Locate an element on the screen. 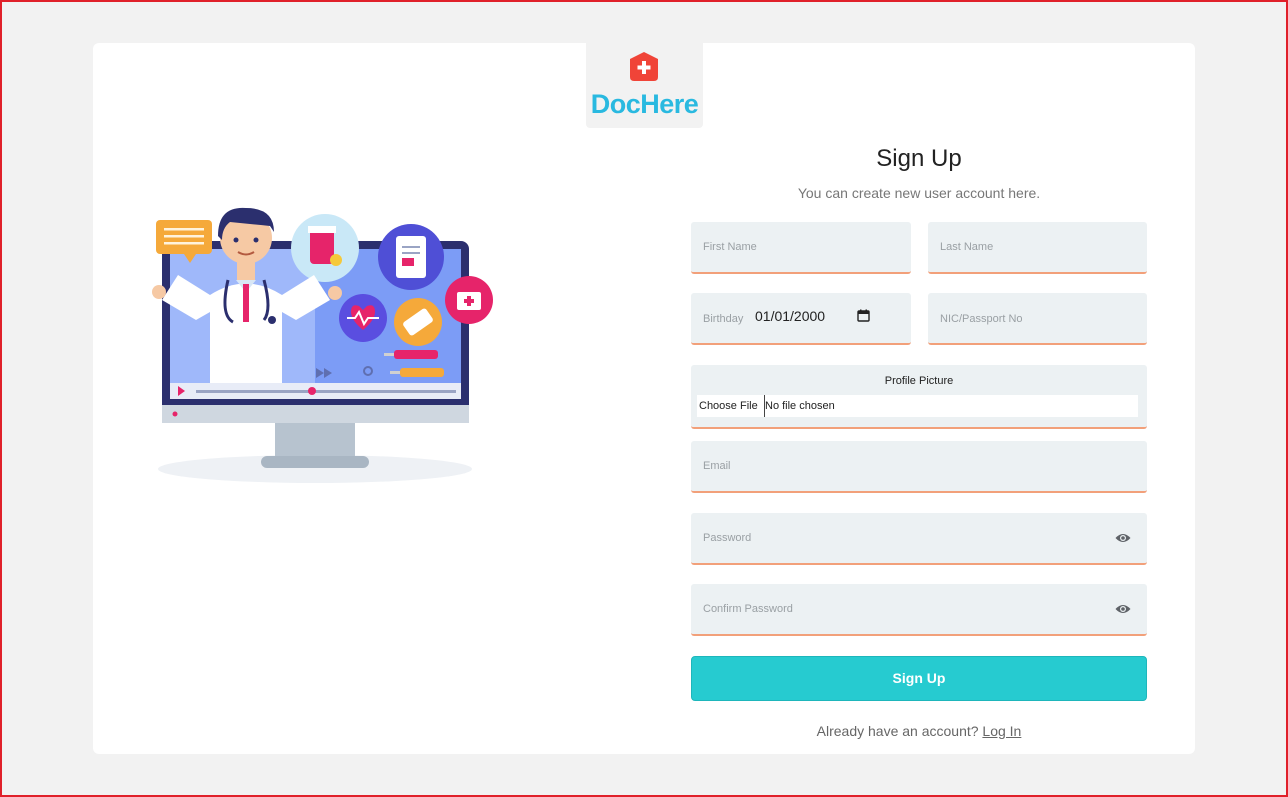 The width and height of the screenshot is (1288, 797). profile-picture-label: Profile Picture is located at coordinates (919, 381).